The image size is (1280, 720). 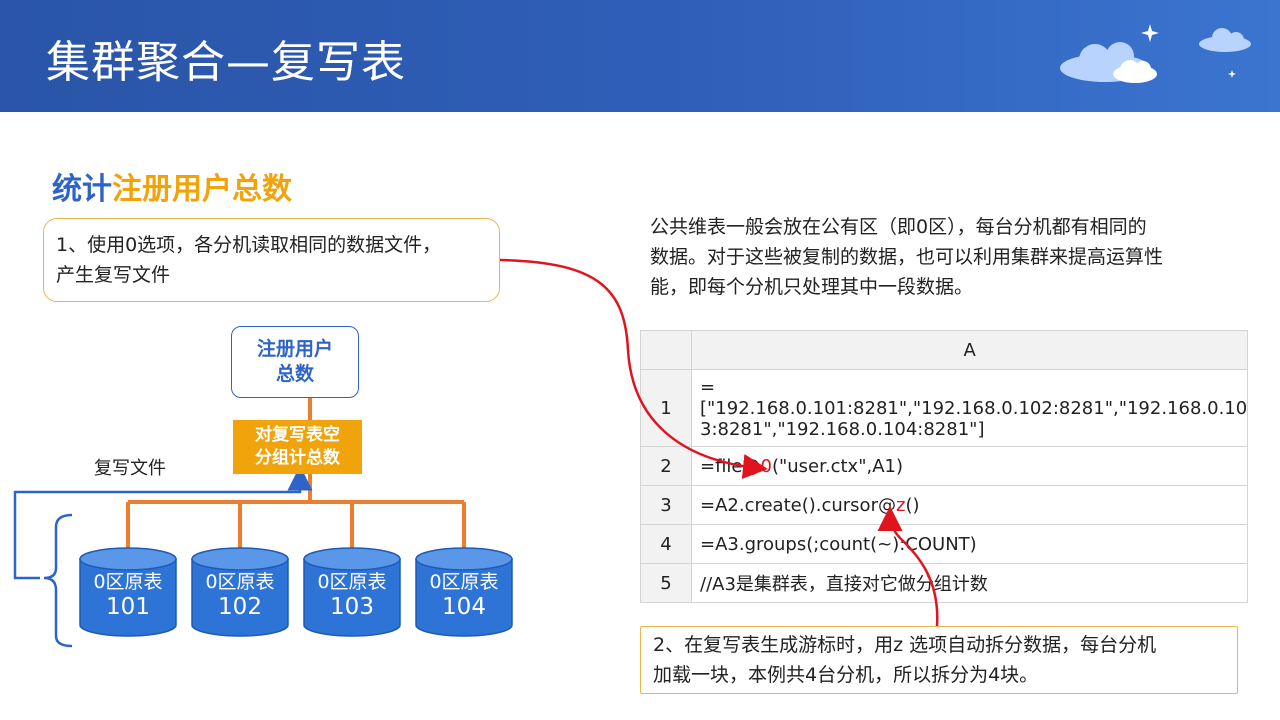 I want to click on cylinder-label-104: 0区原表 104, so click(x=464, y=595).